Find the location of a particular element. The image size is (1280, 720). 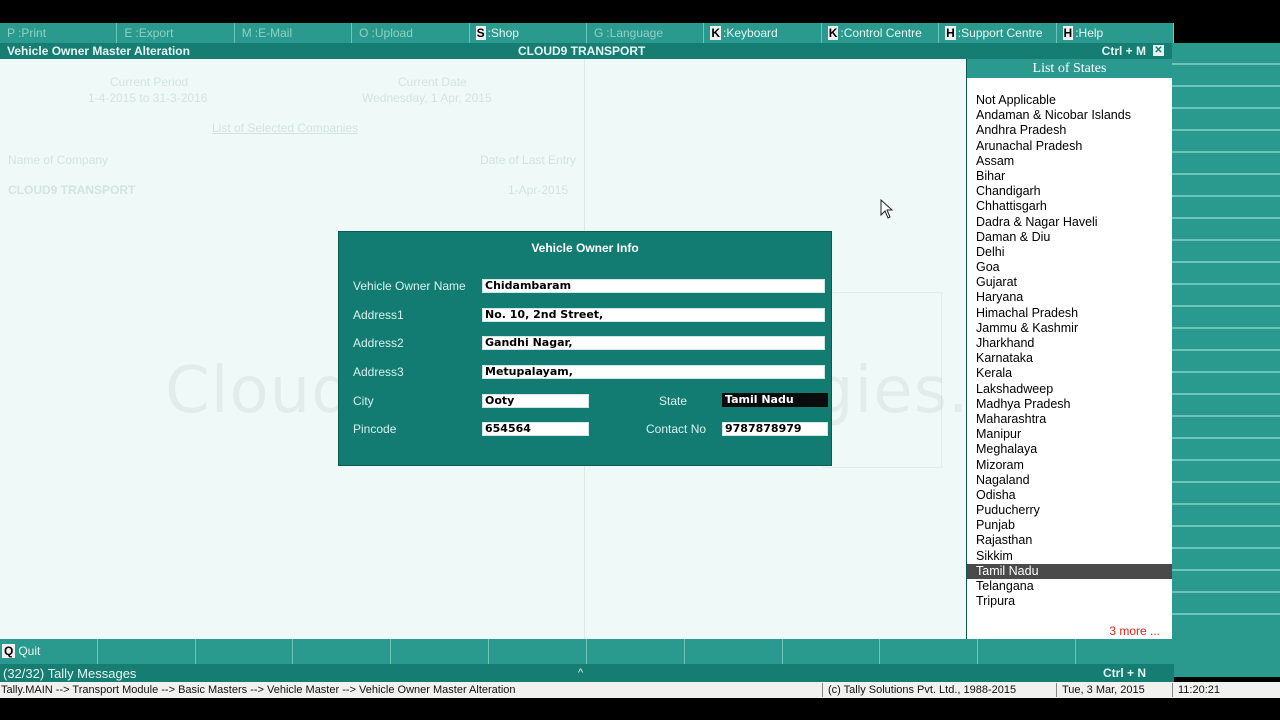

state-list-item: Daman & Diu is located at coordinates (1069, 237).